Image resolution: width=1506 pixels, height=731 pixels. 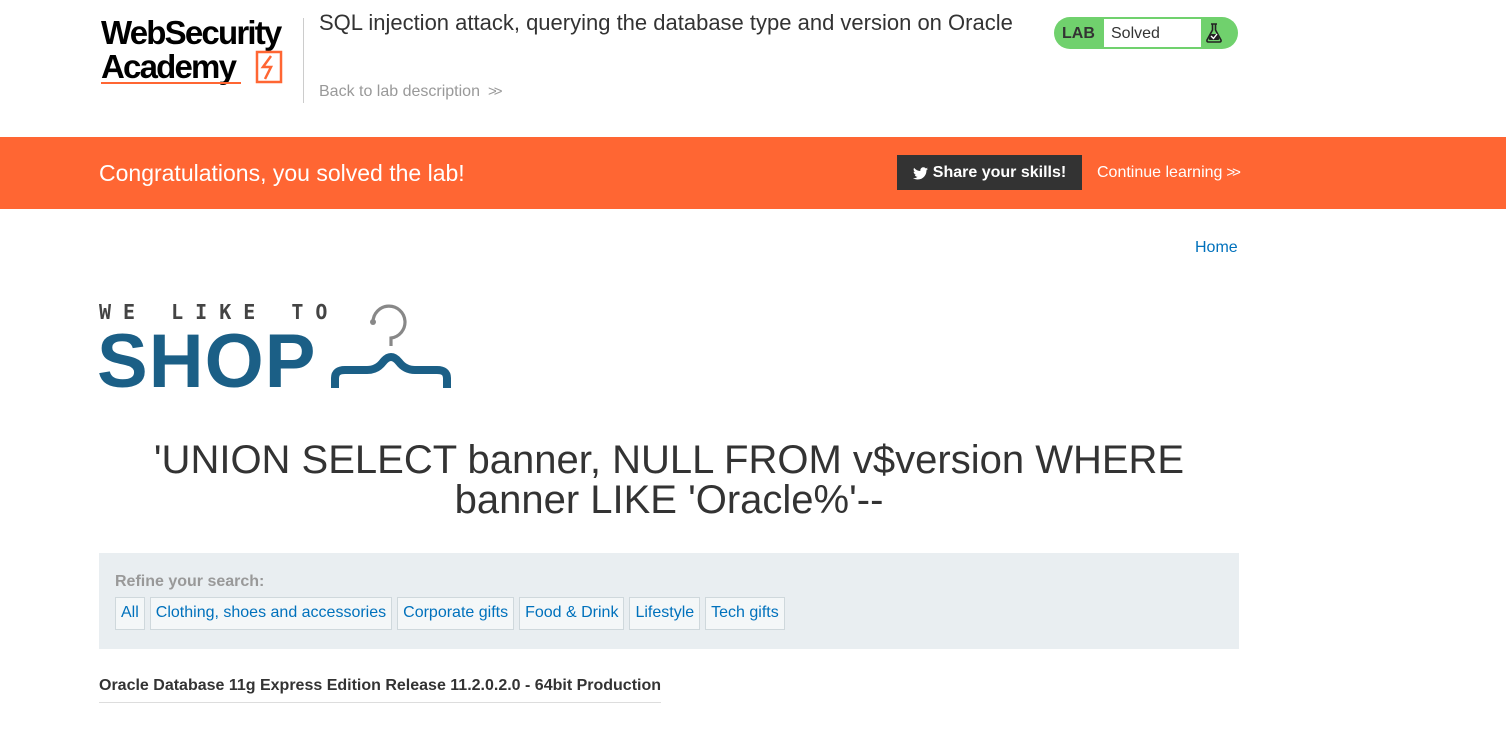 I want to click on we-like-to-shop-logo: WE LIKE TO SHOP, so click(x=278, y=349).